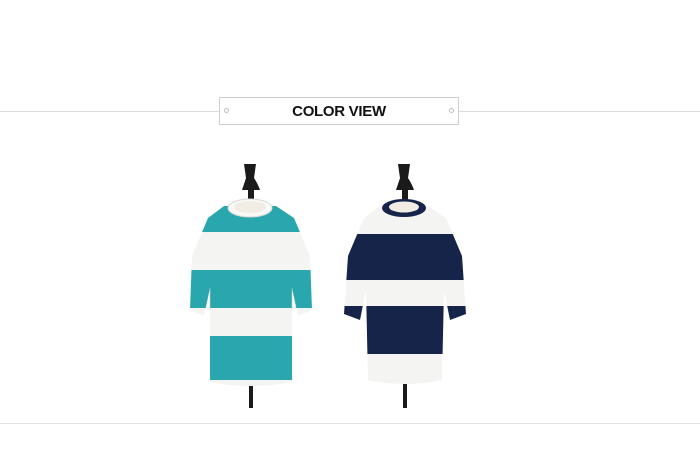 This screenshot has height=465, width=700. I want to click on sweater-illustration-navy, so click(405, 286).